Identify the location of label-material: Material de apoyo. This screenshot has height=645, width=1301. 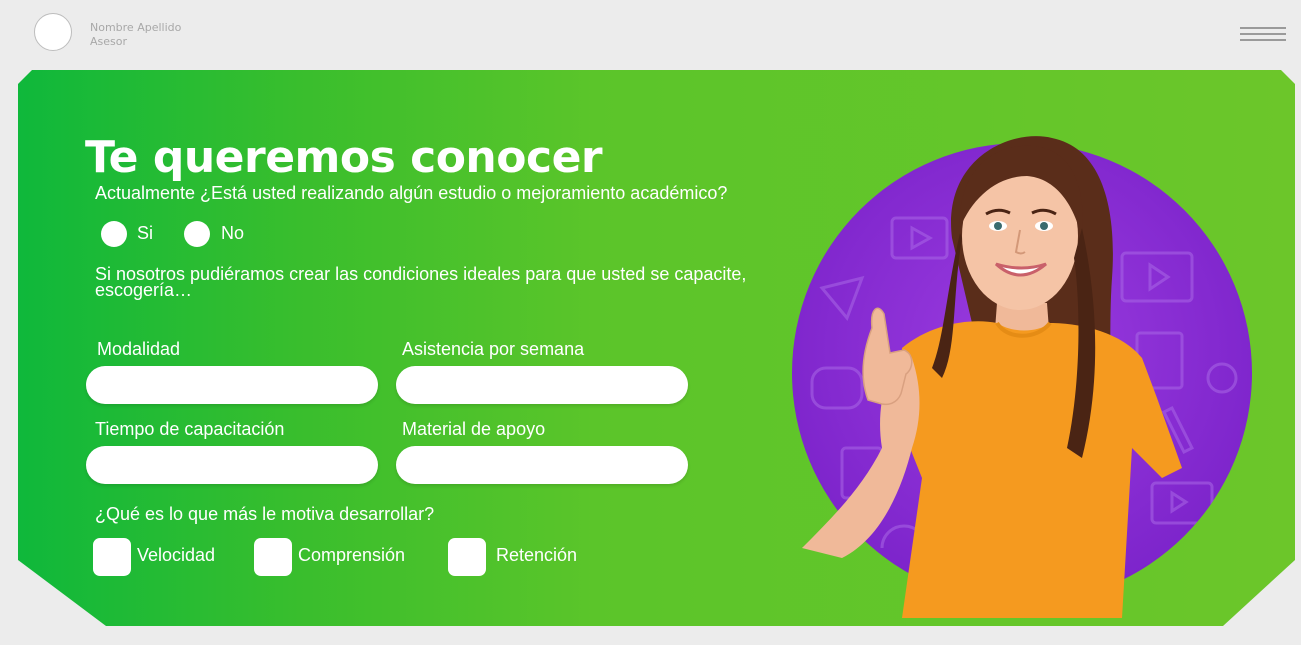
(474, 429).